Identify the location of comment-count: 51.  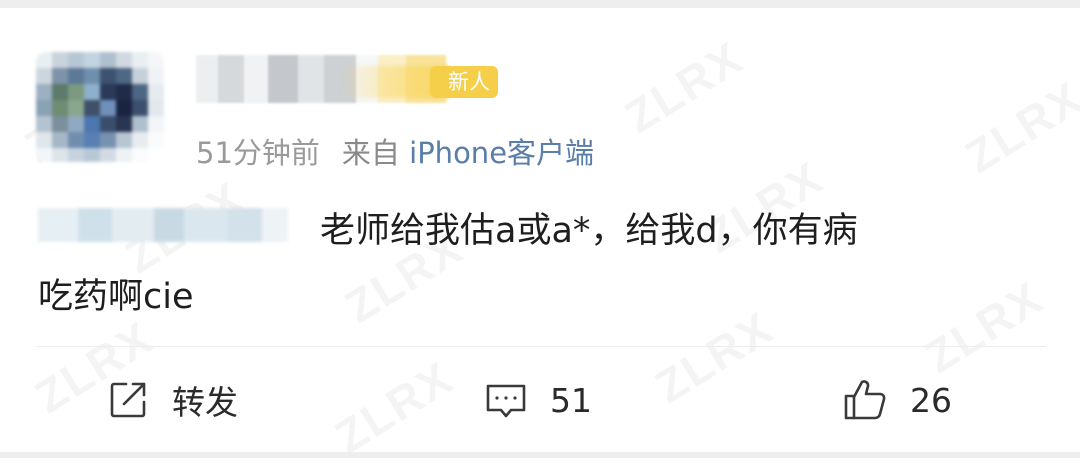
(571, 400).